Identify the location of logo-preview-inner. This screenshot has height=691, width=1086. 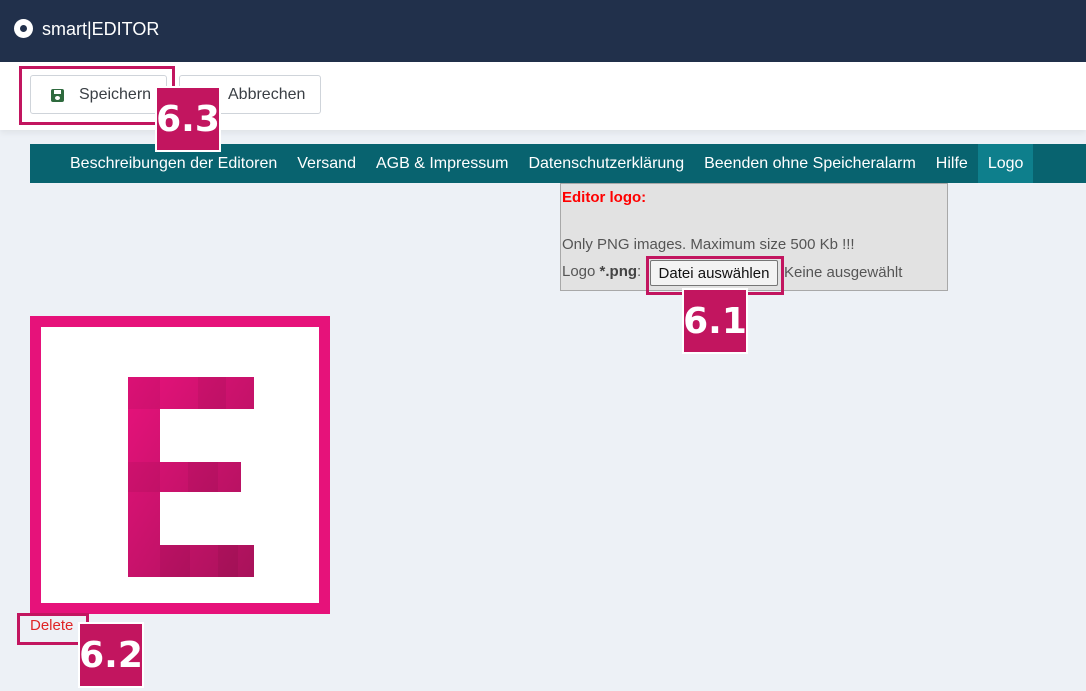
(180, 465).